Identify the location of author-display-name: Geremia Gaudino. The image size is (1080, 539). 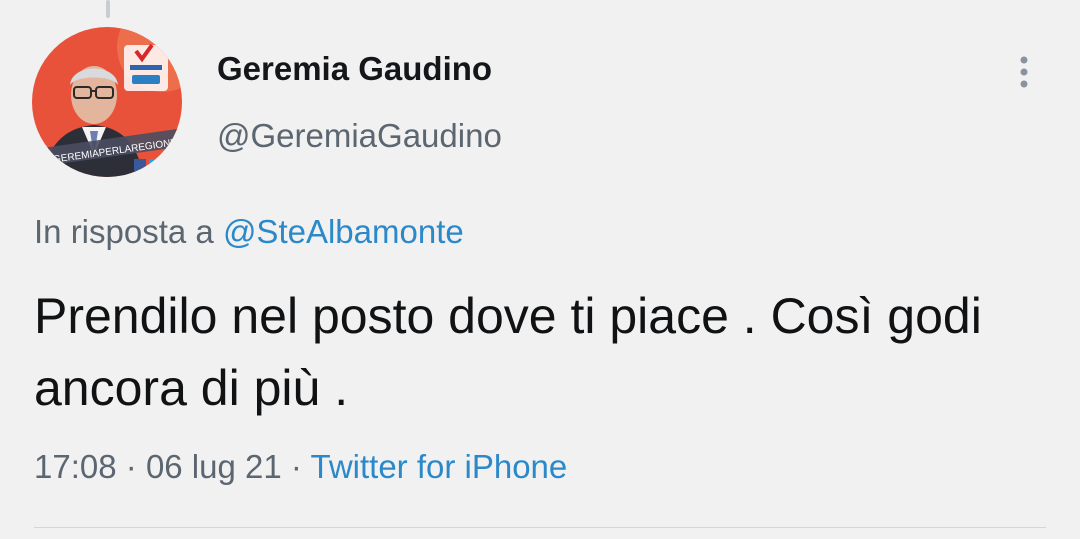
(354, 69).